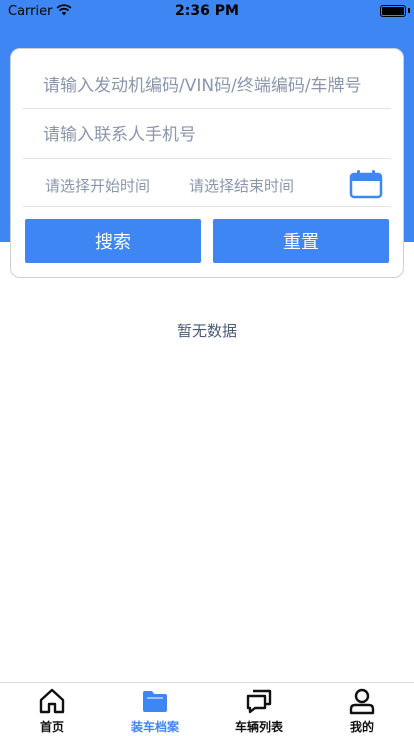 This screenshot has height=736, width=414. What do you see at coordinates (155, 701) in the screenshot?
I see `folder-icon` at bounding box center [155, 701].